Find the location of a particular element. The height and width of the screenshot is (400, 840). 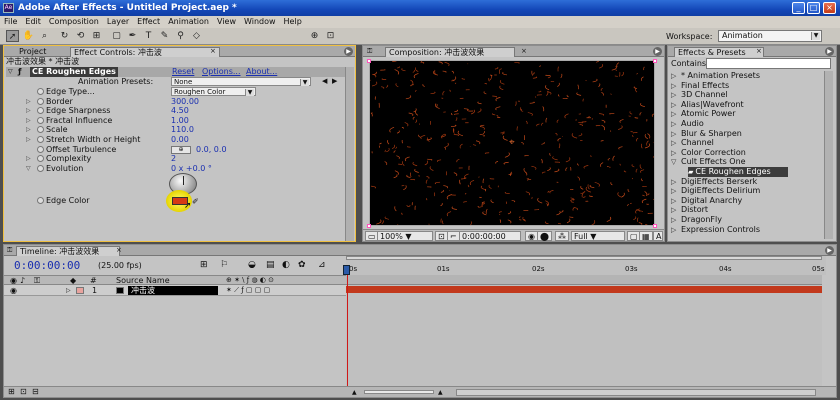

minimize-button: _ is located at coordinates (798, 8).